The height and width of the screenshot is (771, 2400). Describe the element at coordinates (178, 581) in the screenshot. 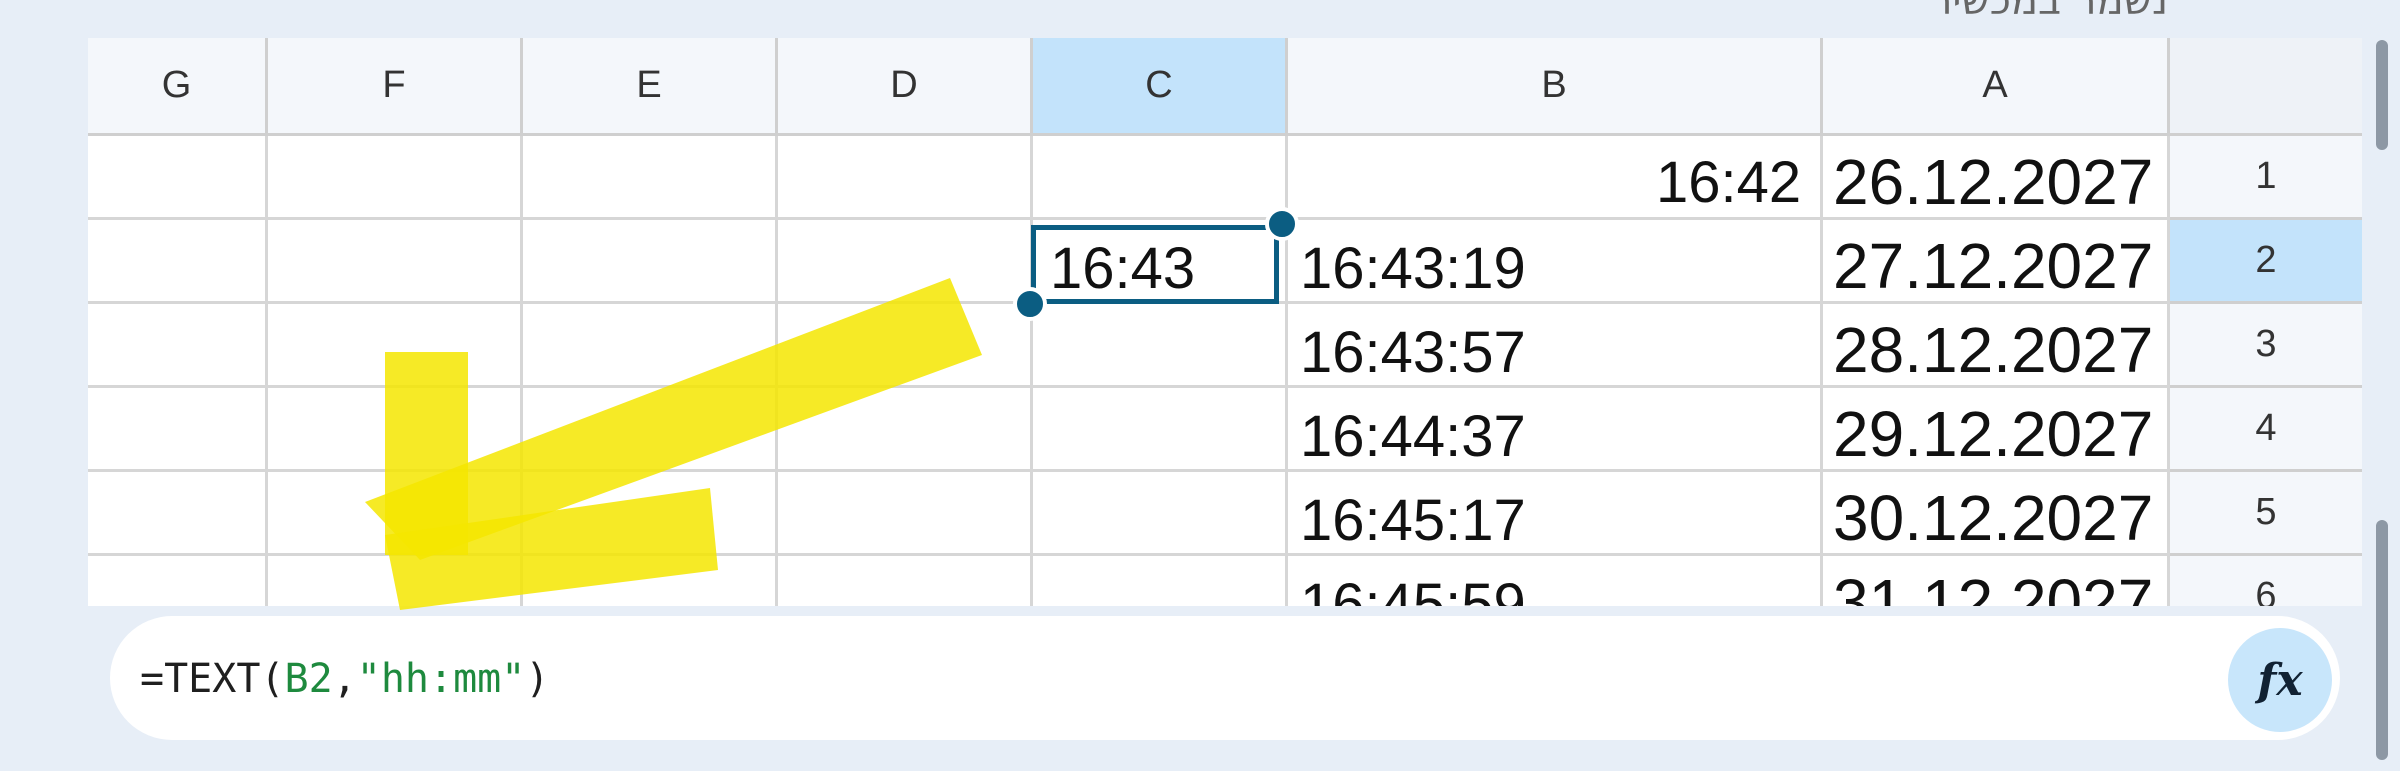

I see `grid-cell-g6` at that location.